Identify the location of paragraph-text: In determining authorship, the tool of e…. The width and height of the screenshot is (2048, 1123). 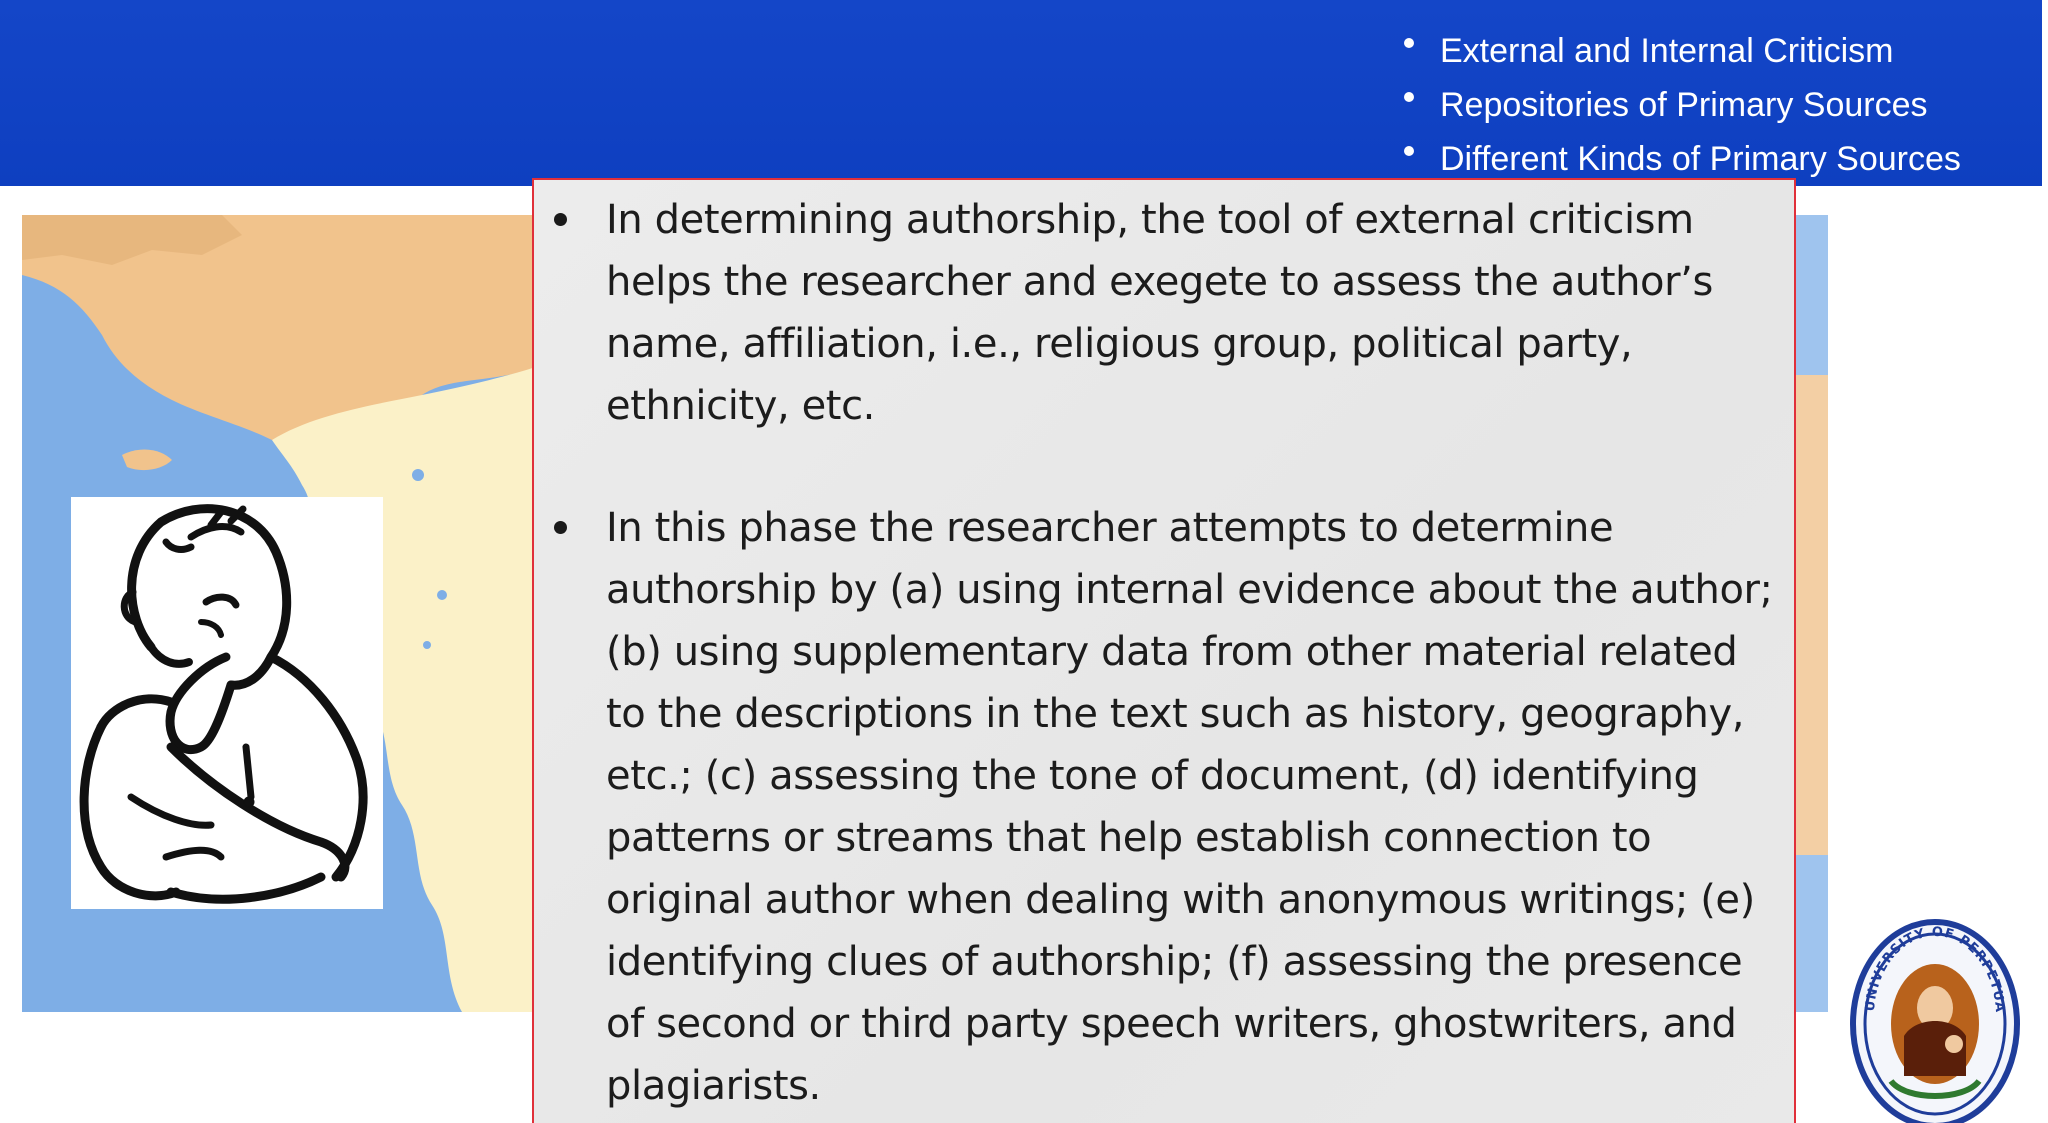
(1159, 313).